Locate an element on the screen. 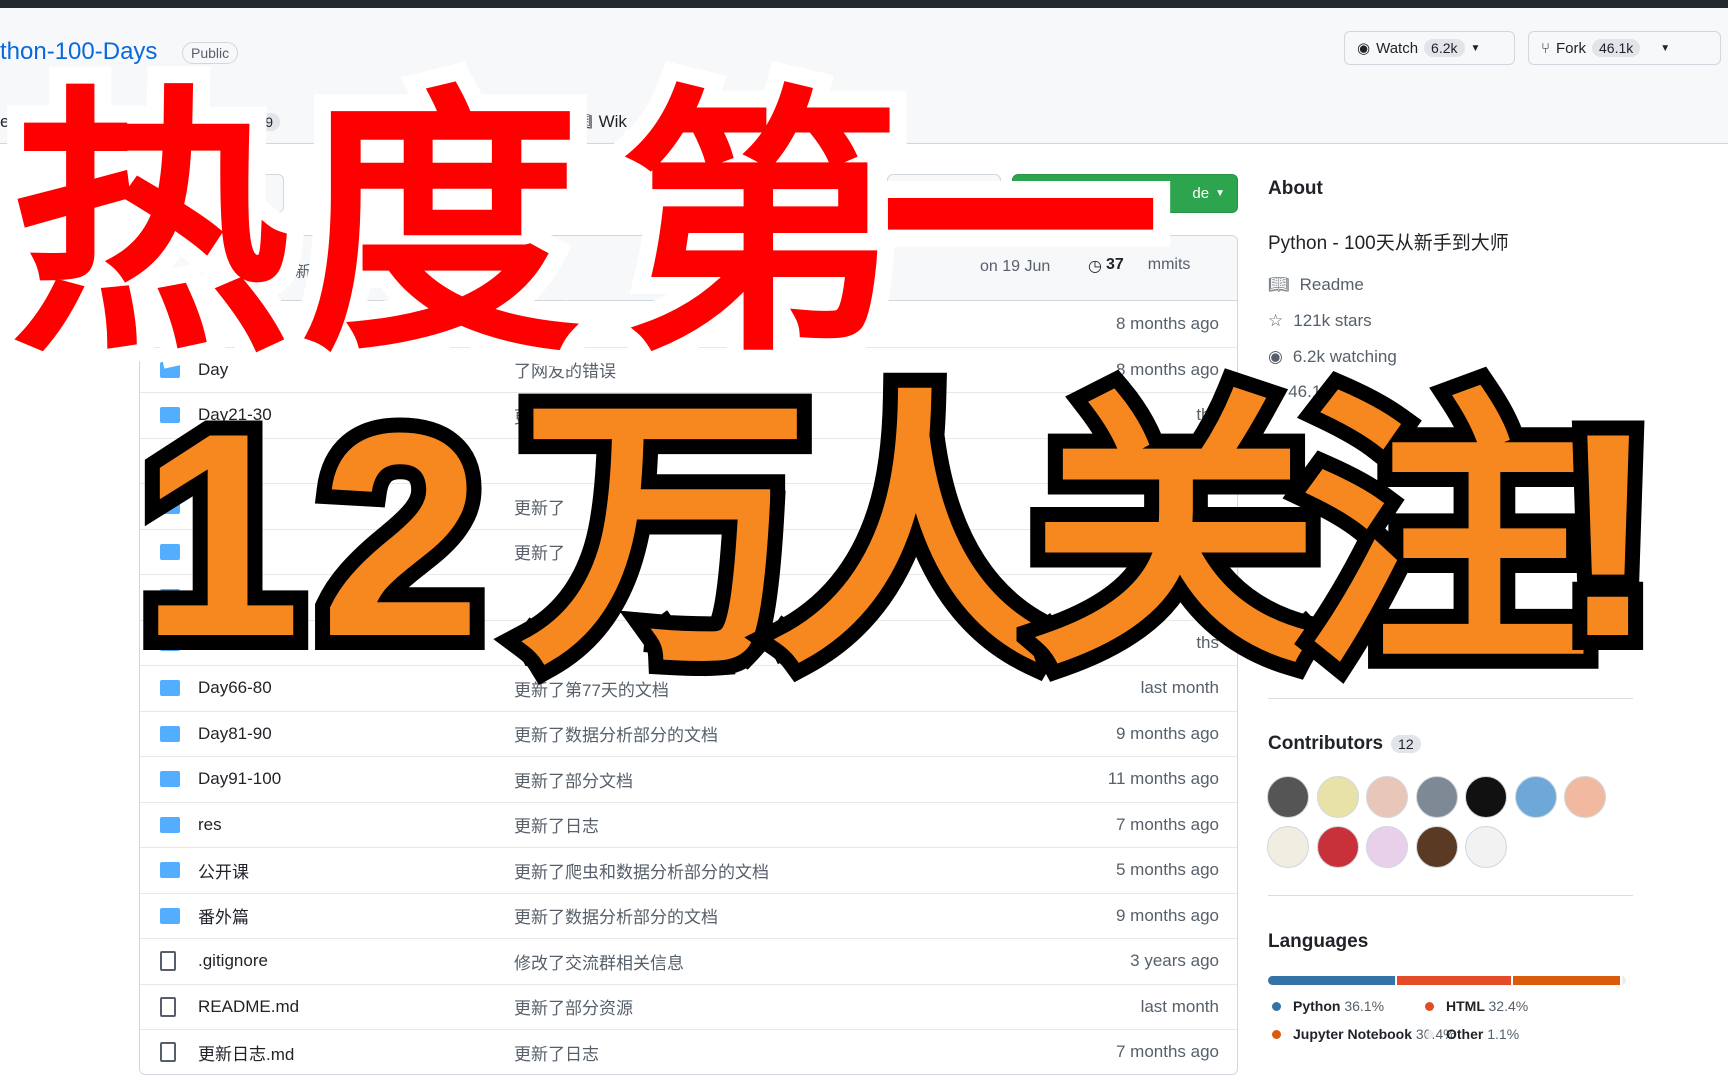  watching-label: 6.2k watching is located at coordinates (1344, 356).